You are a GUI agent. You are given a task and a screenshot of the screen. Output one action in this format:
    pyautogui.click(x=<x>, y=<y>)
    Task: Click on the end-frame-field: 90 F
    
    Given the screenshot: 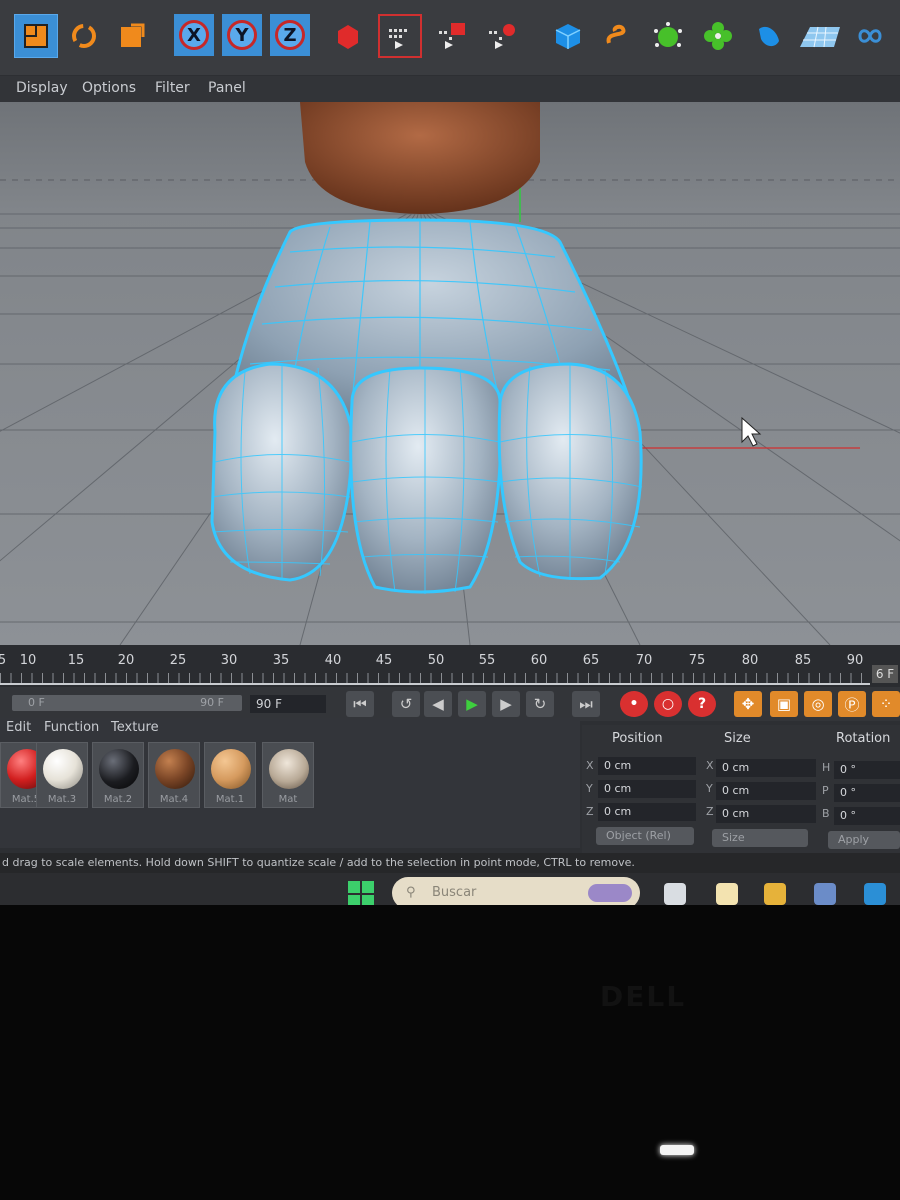 What is the action you would take?
    pyautogui.click(x=288, y=704)
    